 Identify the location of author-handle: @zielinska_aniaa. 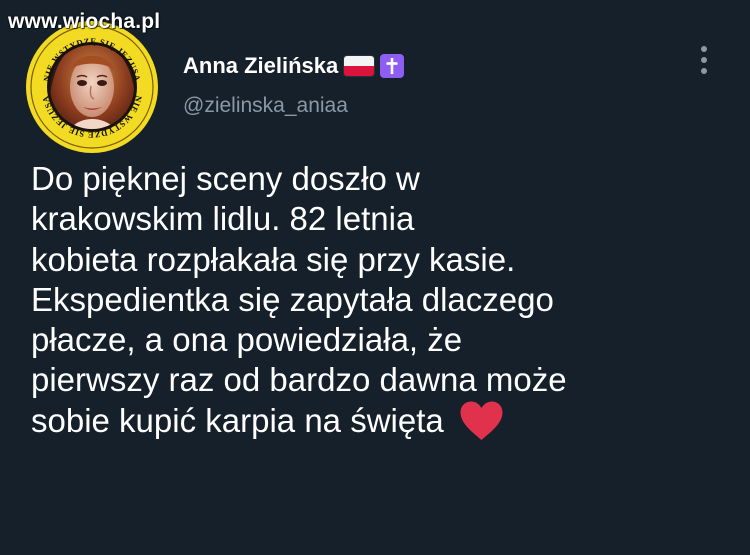
(265, 106).